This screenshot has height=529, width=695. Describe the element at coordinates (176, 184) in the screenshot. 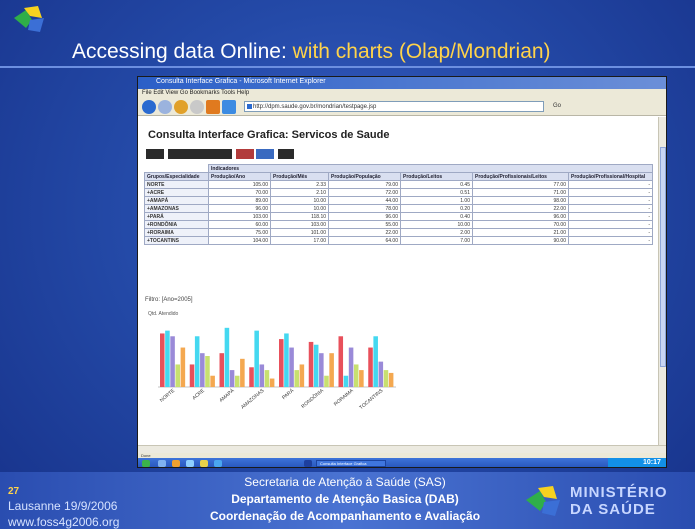

I see `row-header: NORTE` at that location.